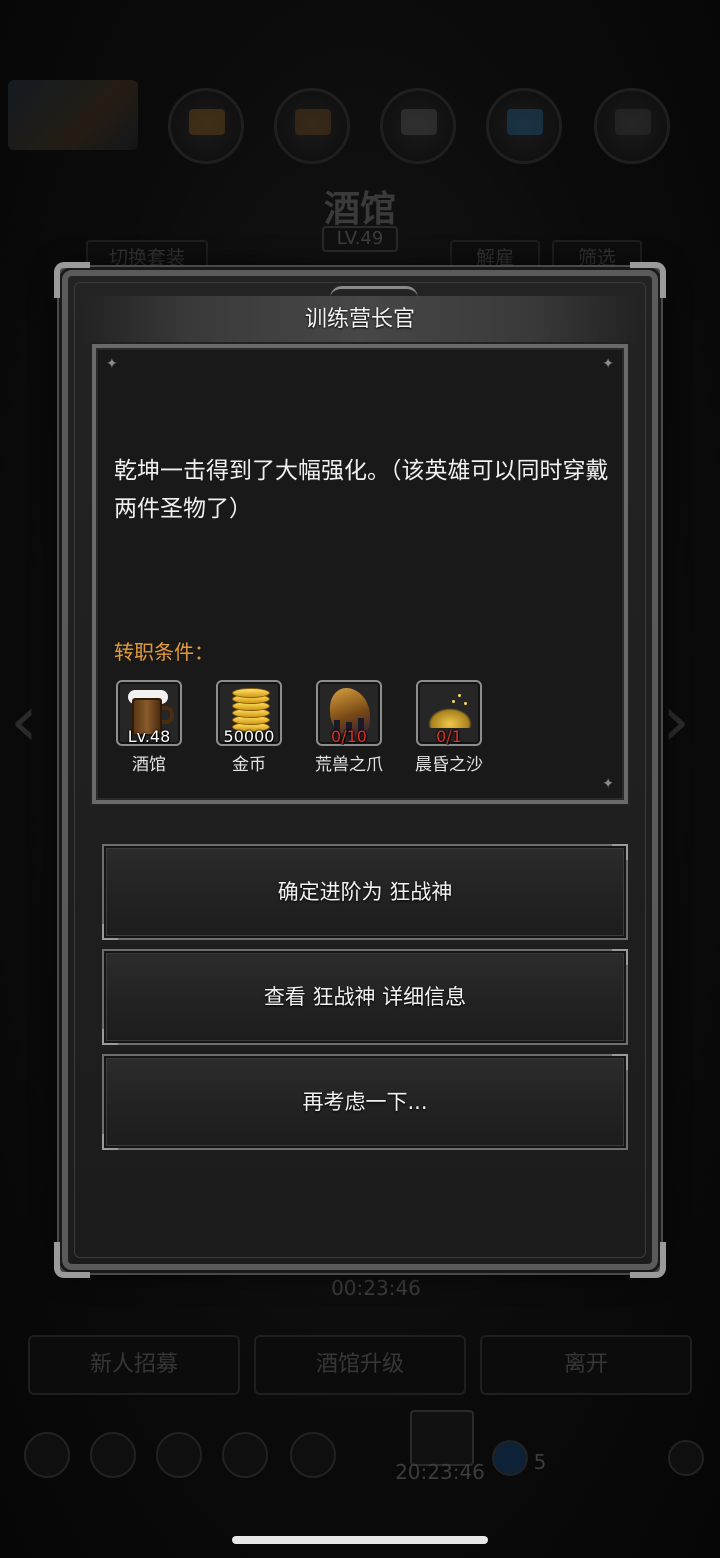  I want to click on confirm-advance-button: 确定进阶为 狂战神, so click(365, 892).